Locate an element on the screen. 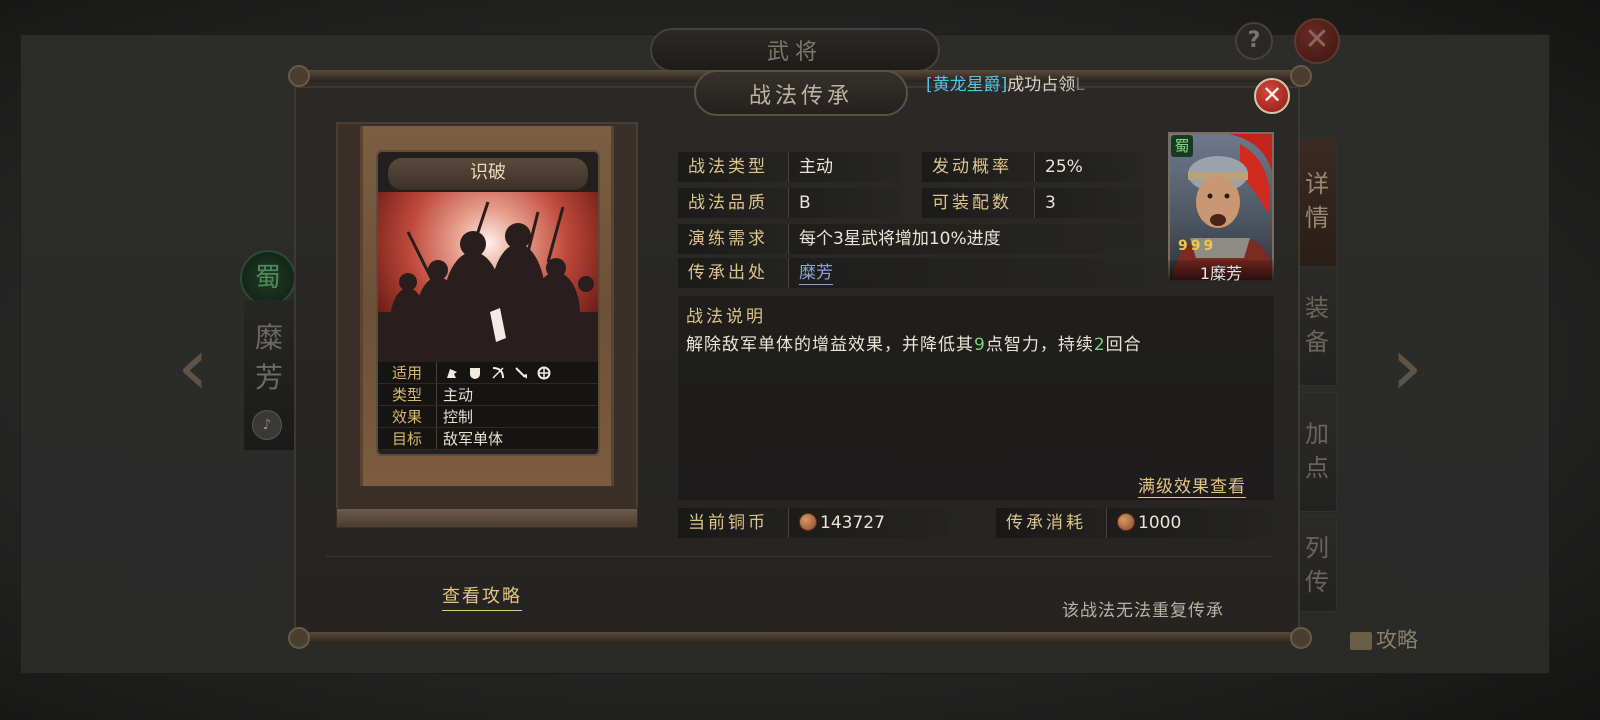 Image resolution: width=1600 pixels, height=720 pixels. desc-number: 2 is located at coordinates (1099, 345).